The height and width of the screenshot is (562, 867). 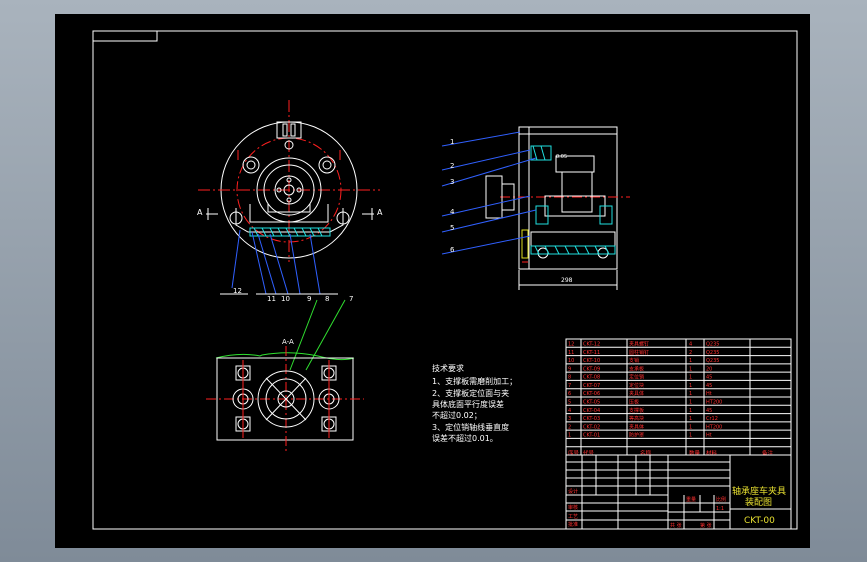 What do you see at coordinates (636, 368) in the screenshot?
I see `bom-row-9-name: 支承板` at bounding box center [636, 368].